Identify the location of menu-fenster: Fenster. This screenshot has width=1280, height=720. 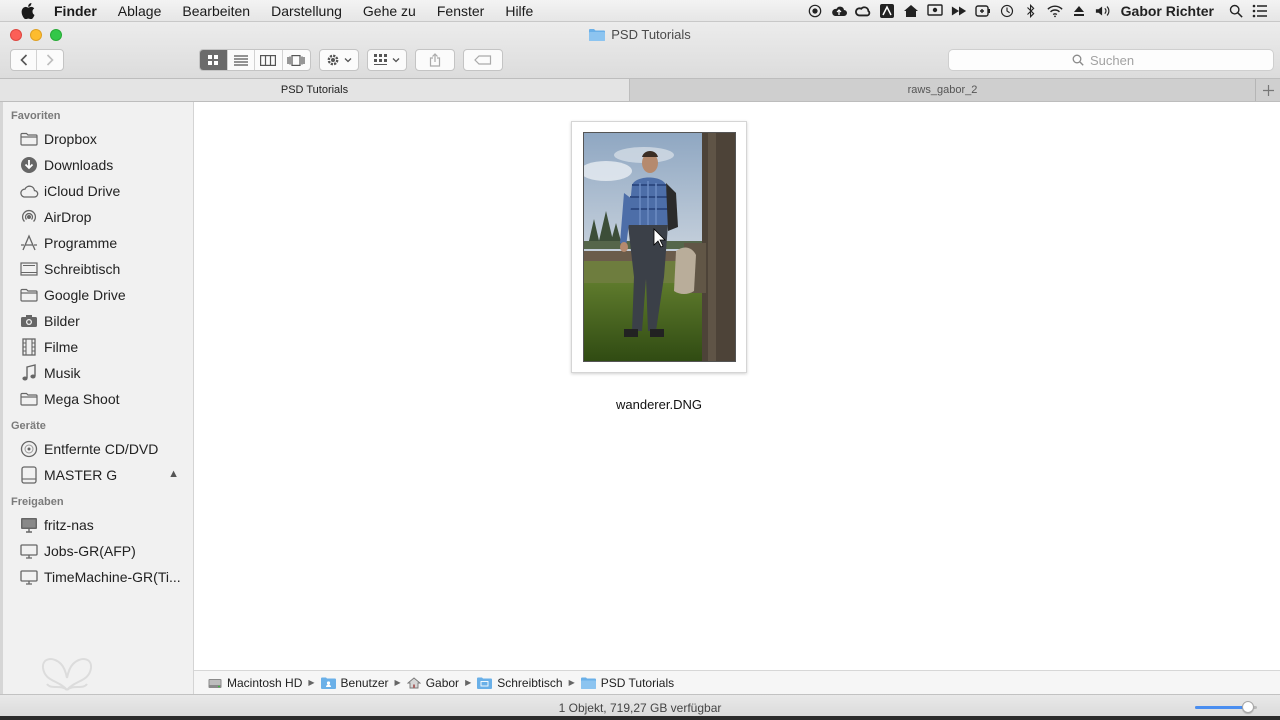
(460, 11).